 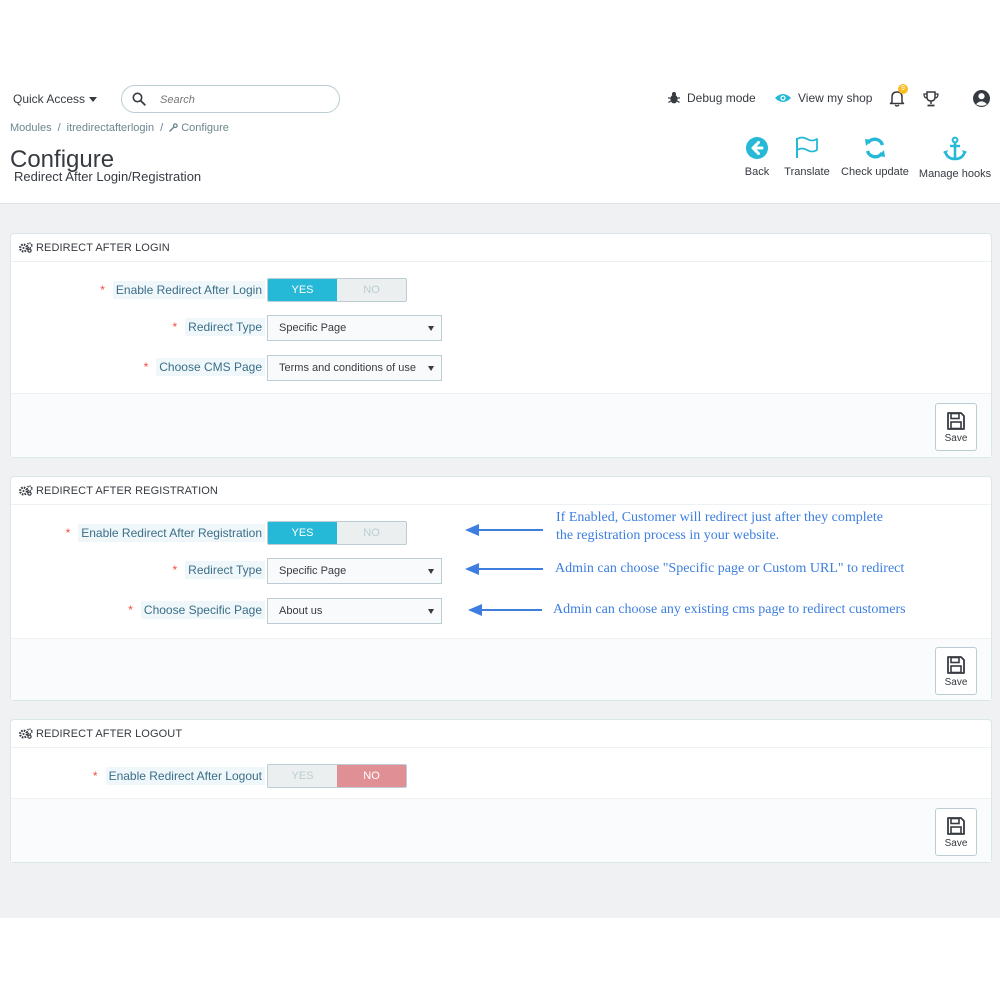 What do you see at coordinates (127, 490) in the screenshot?
I see `panel-title: REDIRECT AFTER REGISTRATION` at bounding box center [127, 490].